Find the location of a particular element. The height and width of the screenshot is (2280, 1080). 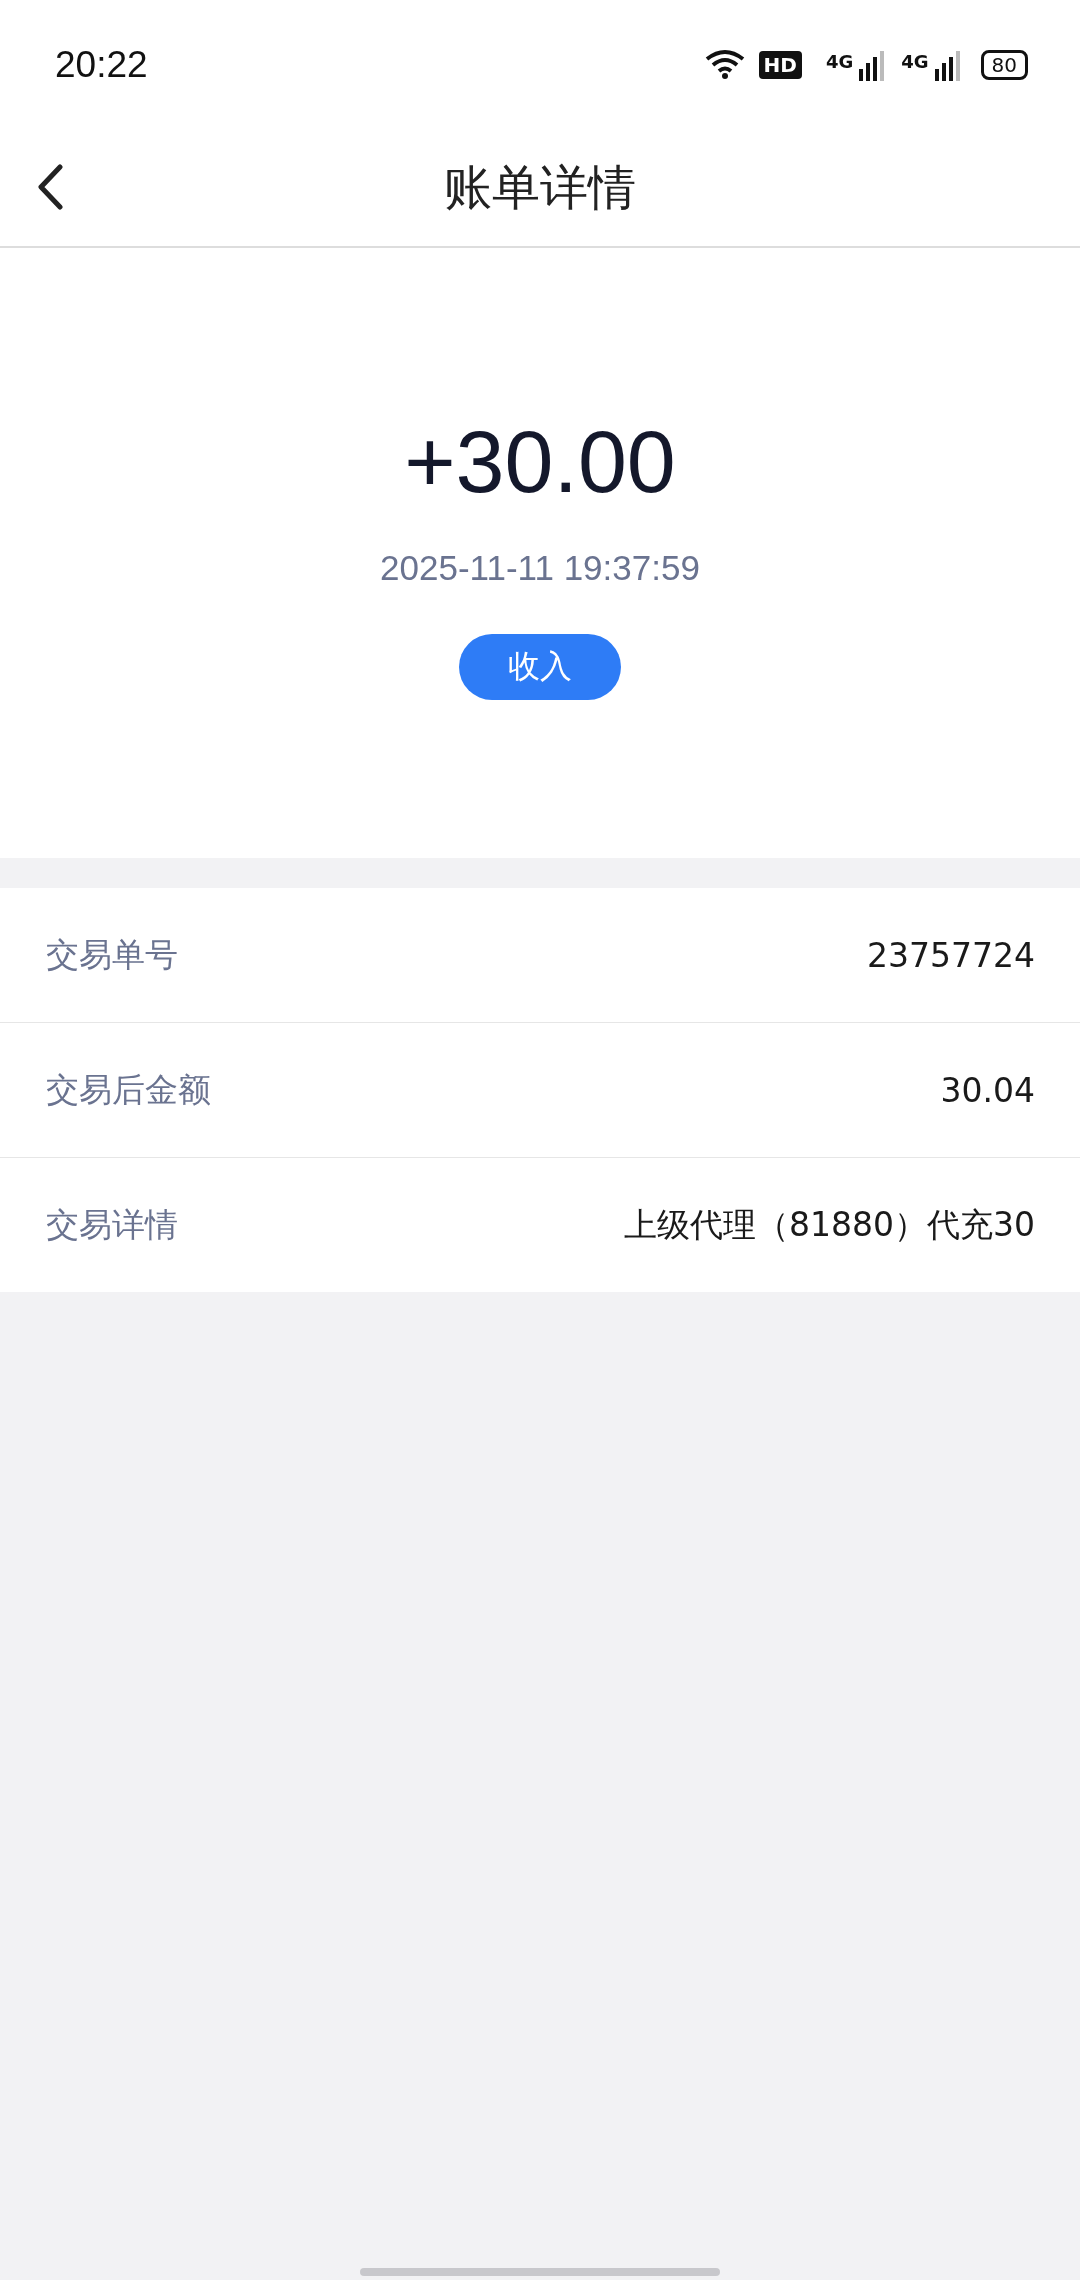

page-title: 账单详情 is located at coordinates (540, 187).